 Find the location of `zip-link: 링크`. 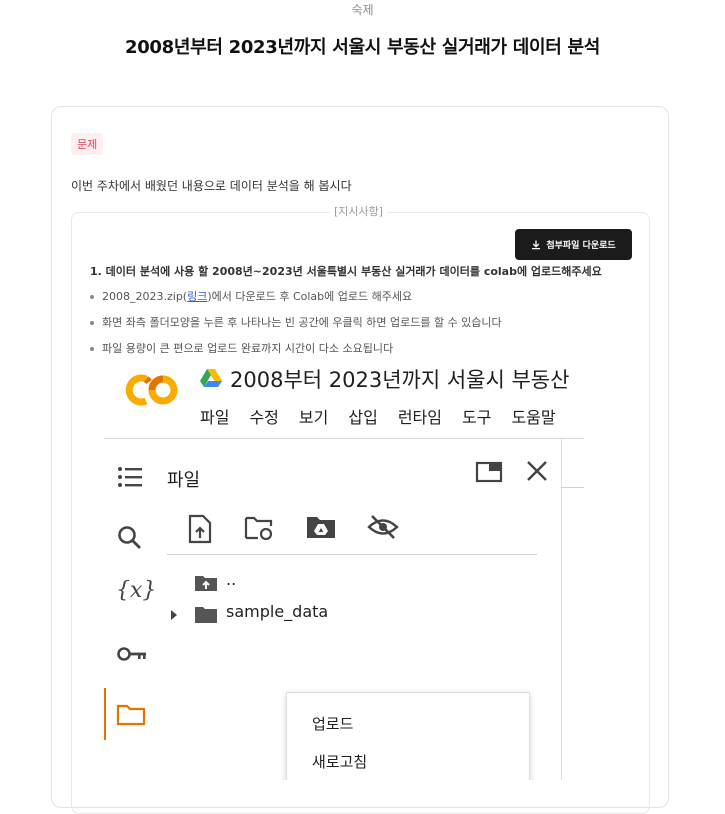

zip-link: 링크 is located at coordinates (197, 296).